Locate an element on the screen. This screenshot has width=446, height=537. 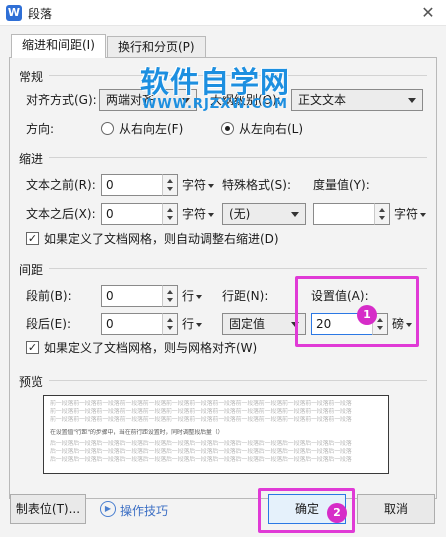
indent-section-title: 缩进 is located at coordinates (34, 158).